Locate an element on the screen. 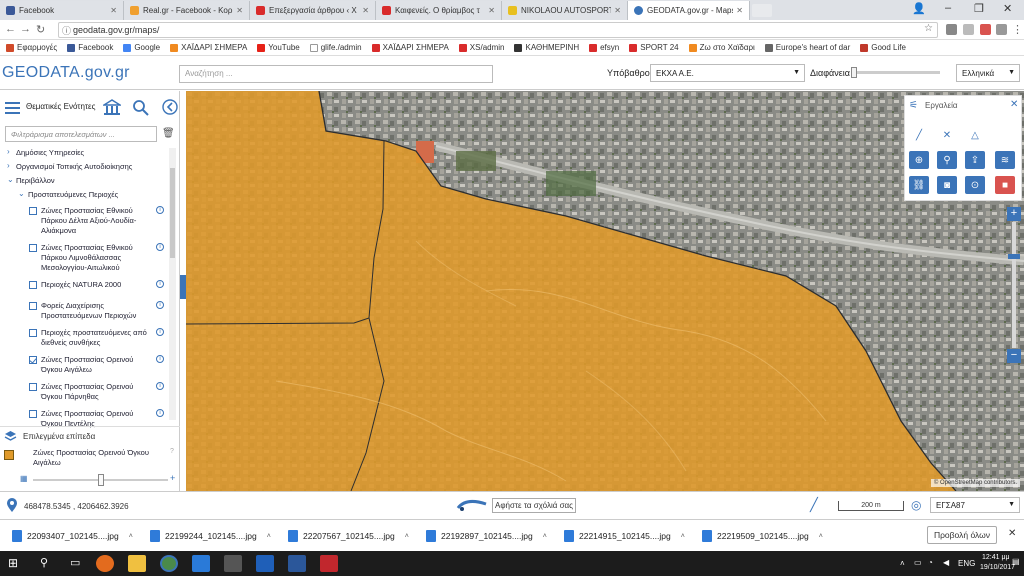 The width and height of the screenshot is (1024, 576). layer-opacity-slider is located at coordinates (100, 480).